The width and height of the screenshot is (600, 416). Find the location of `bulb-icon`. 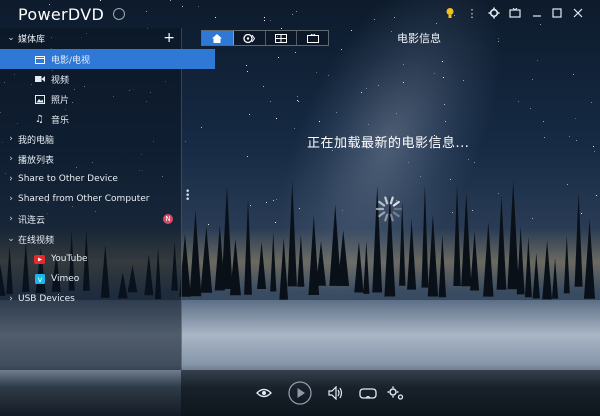

bulb-icon is located at coordinates (450, 13).